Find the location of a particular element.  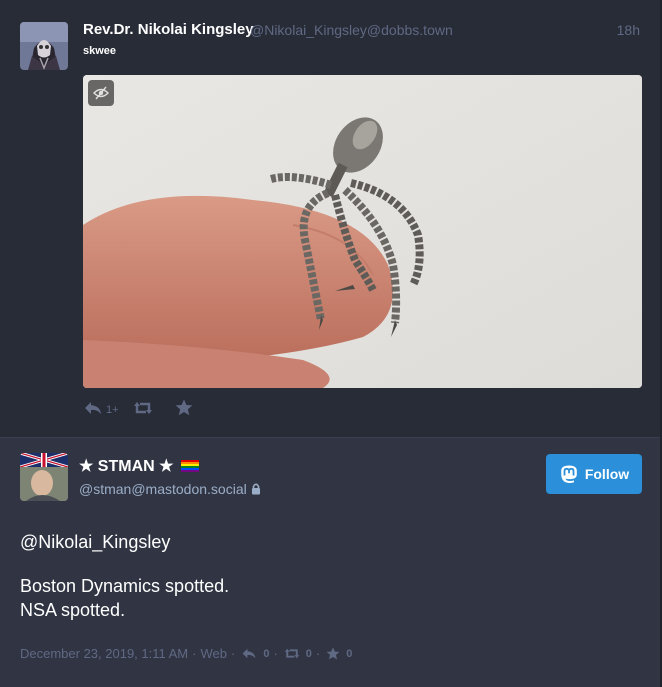

reply-count: 0 is located at coordinates (266, 653).